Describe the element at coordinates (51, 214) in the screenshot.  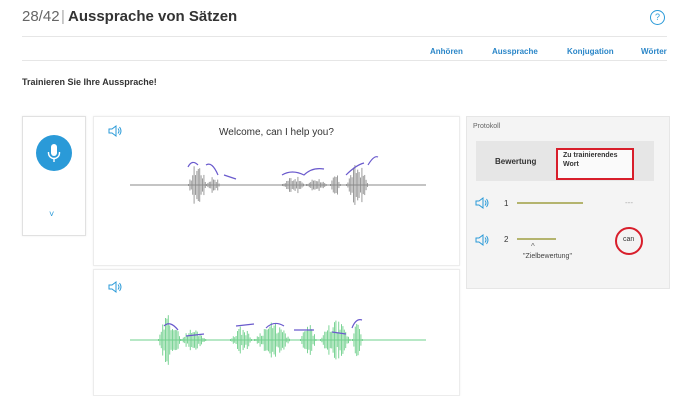
I see `chevron-down-icon: ˅` at that location.